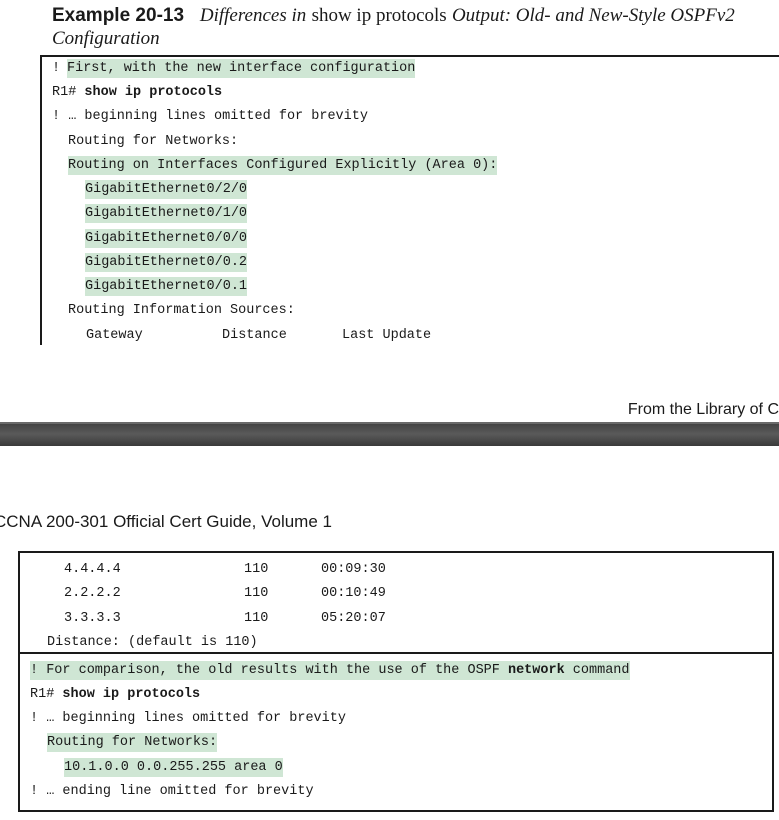 Image resolution: width=779 pixels, height=820 pixels. What do you see at coordinates (181, 310) in the screenshot?
I see `routing-information-sources: Routing Information Sources:` at bounding box center [181, 310].